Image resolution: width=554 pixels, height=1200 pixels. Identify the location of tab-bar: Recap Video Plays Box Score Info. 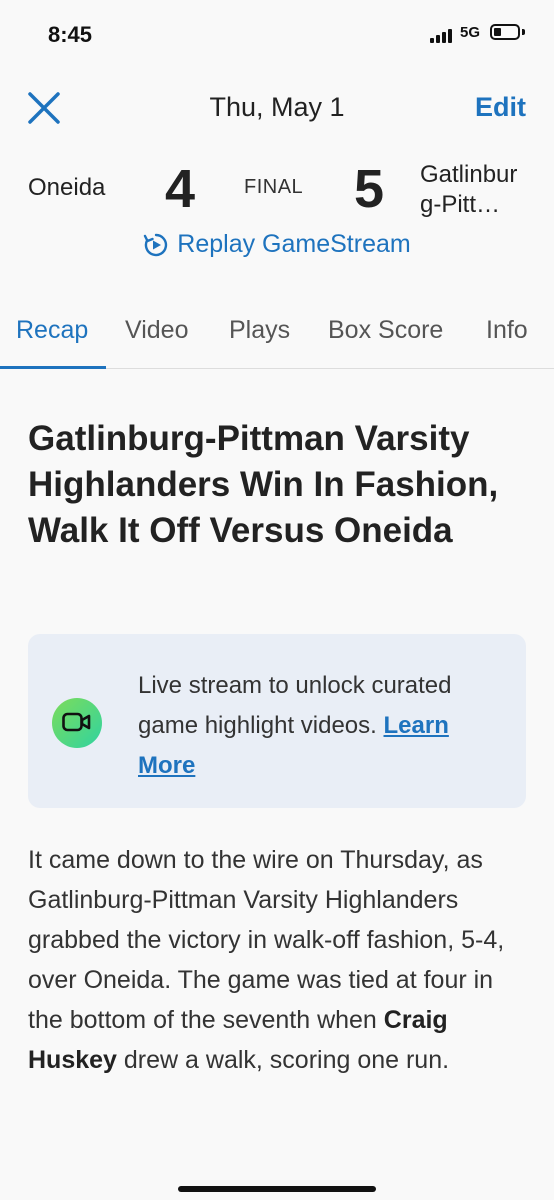
(277, 334).